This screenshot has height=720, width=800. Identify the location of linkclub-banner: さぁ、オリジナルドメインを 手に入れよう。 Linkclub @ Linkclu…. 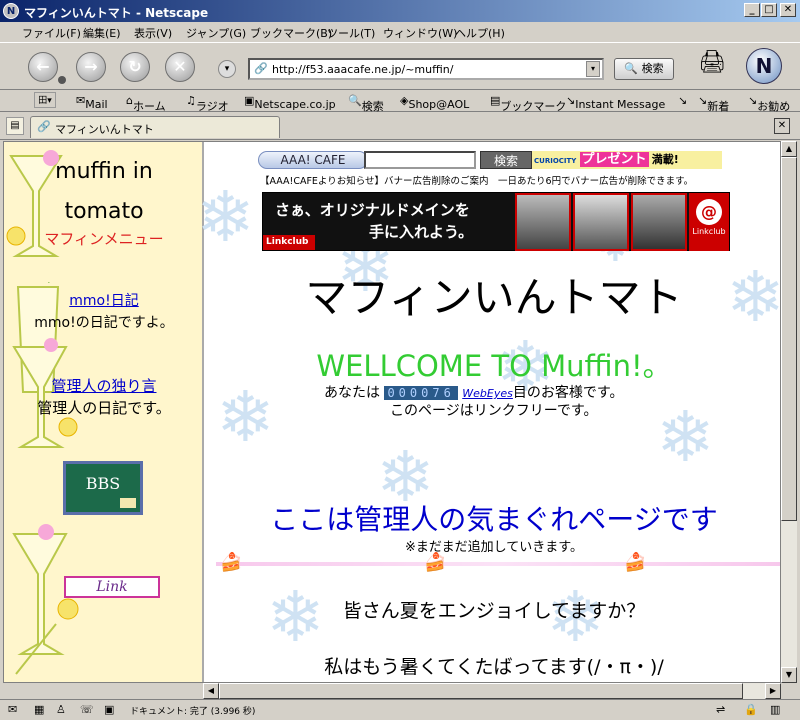
(496, 221).